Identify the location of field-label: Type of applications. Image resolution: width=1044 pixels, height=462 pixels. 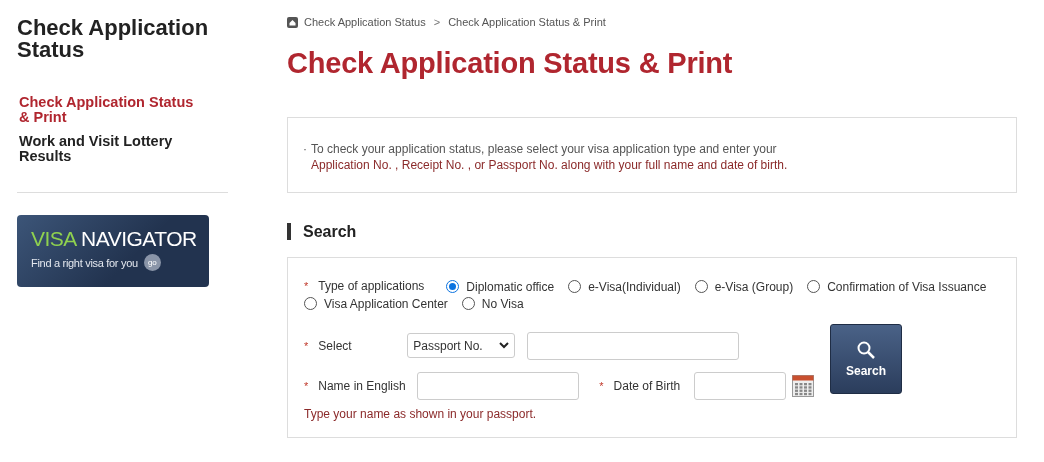
(371, 286).